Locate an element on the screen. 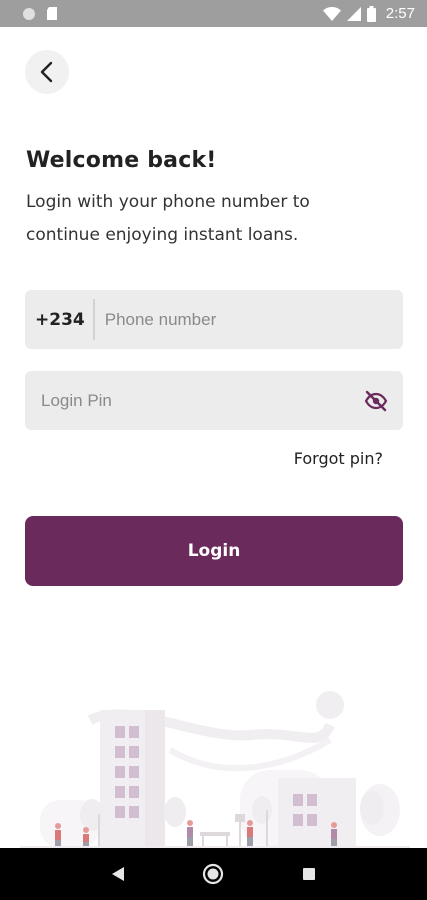 Image resolution: width=427 pixels, height=900 pixels. system-nav-bar is located at coordinates (213, 874).